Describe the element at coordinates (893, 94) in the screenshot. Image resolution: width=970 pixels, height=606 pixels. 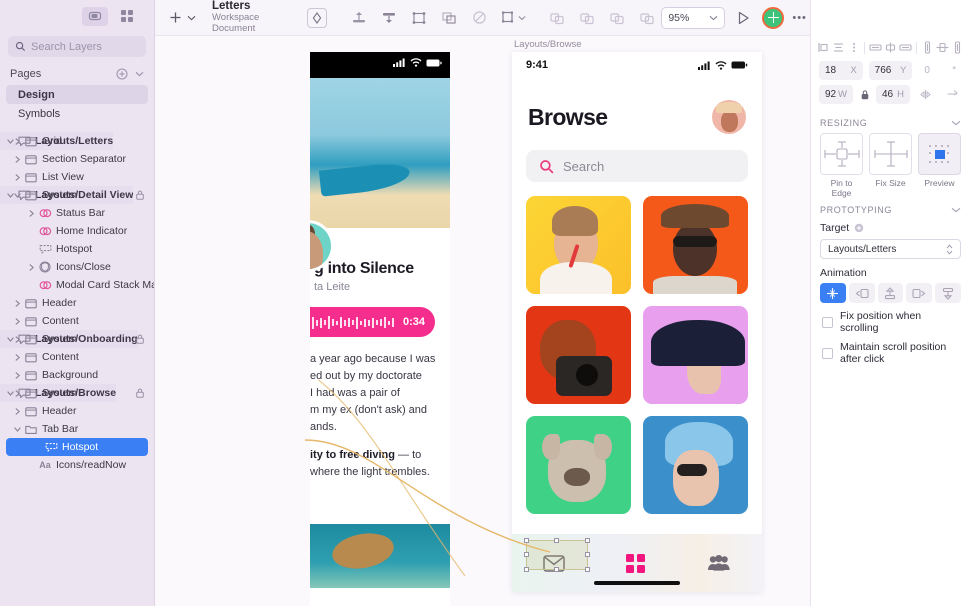
I see `height-field: 46 H` at that location.